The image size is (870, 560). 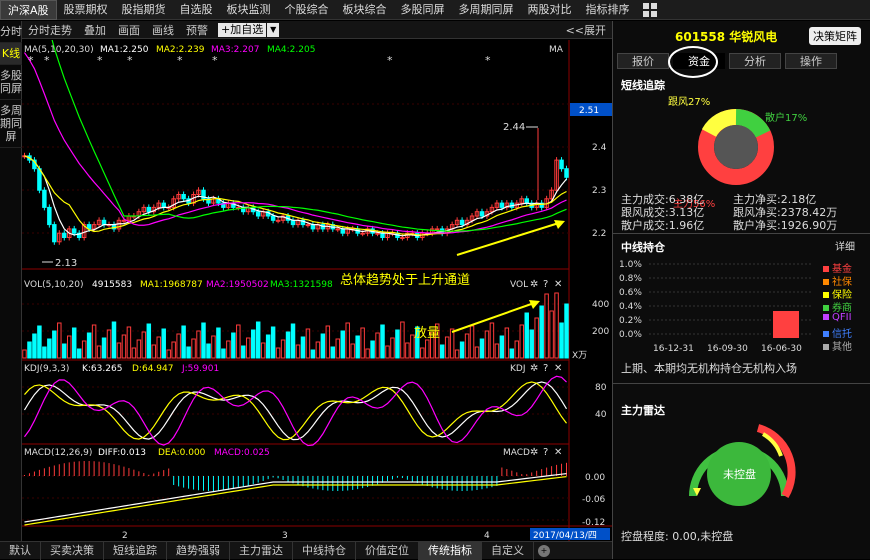 I want to click on top-tab-1: 股票期权, so click(x=86, y=10).